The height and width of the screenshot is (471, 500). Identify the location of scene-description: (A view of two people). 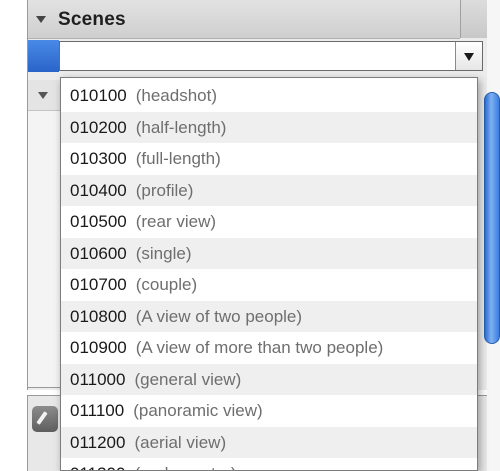
(219, 316).